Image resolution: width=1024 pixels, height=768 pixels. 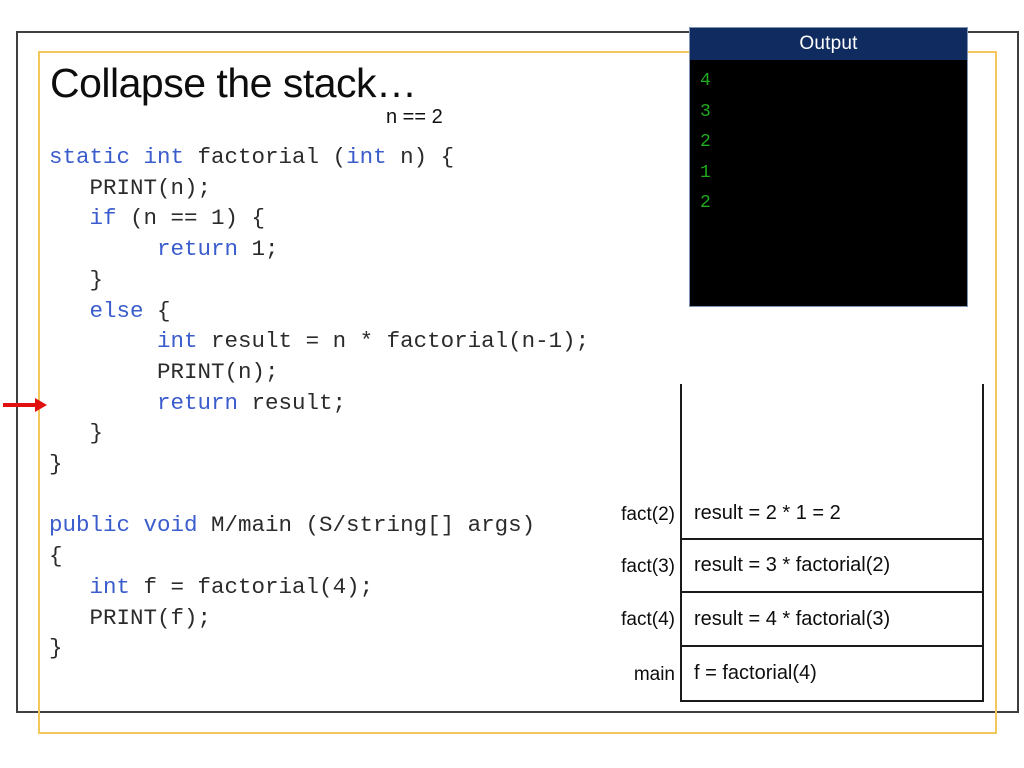 I want to click on current-line-arrow-icon, so click(x=25, y=405).